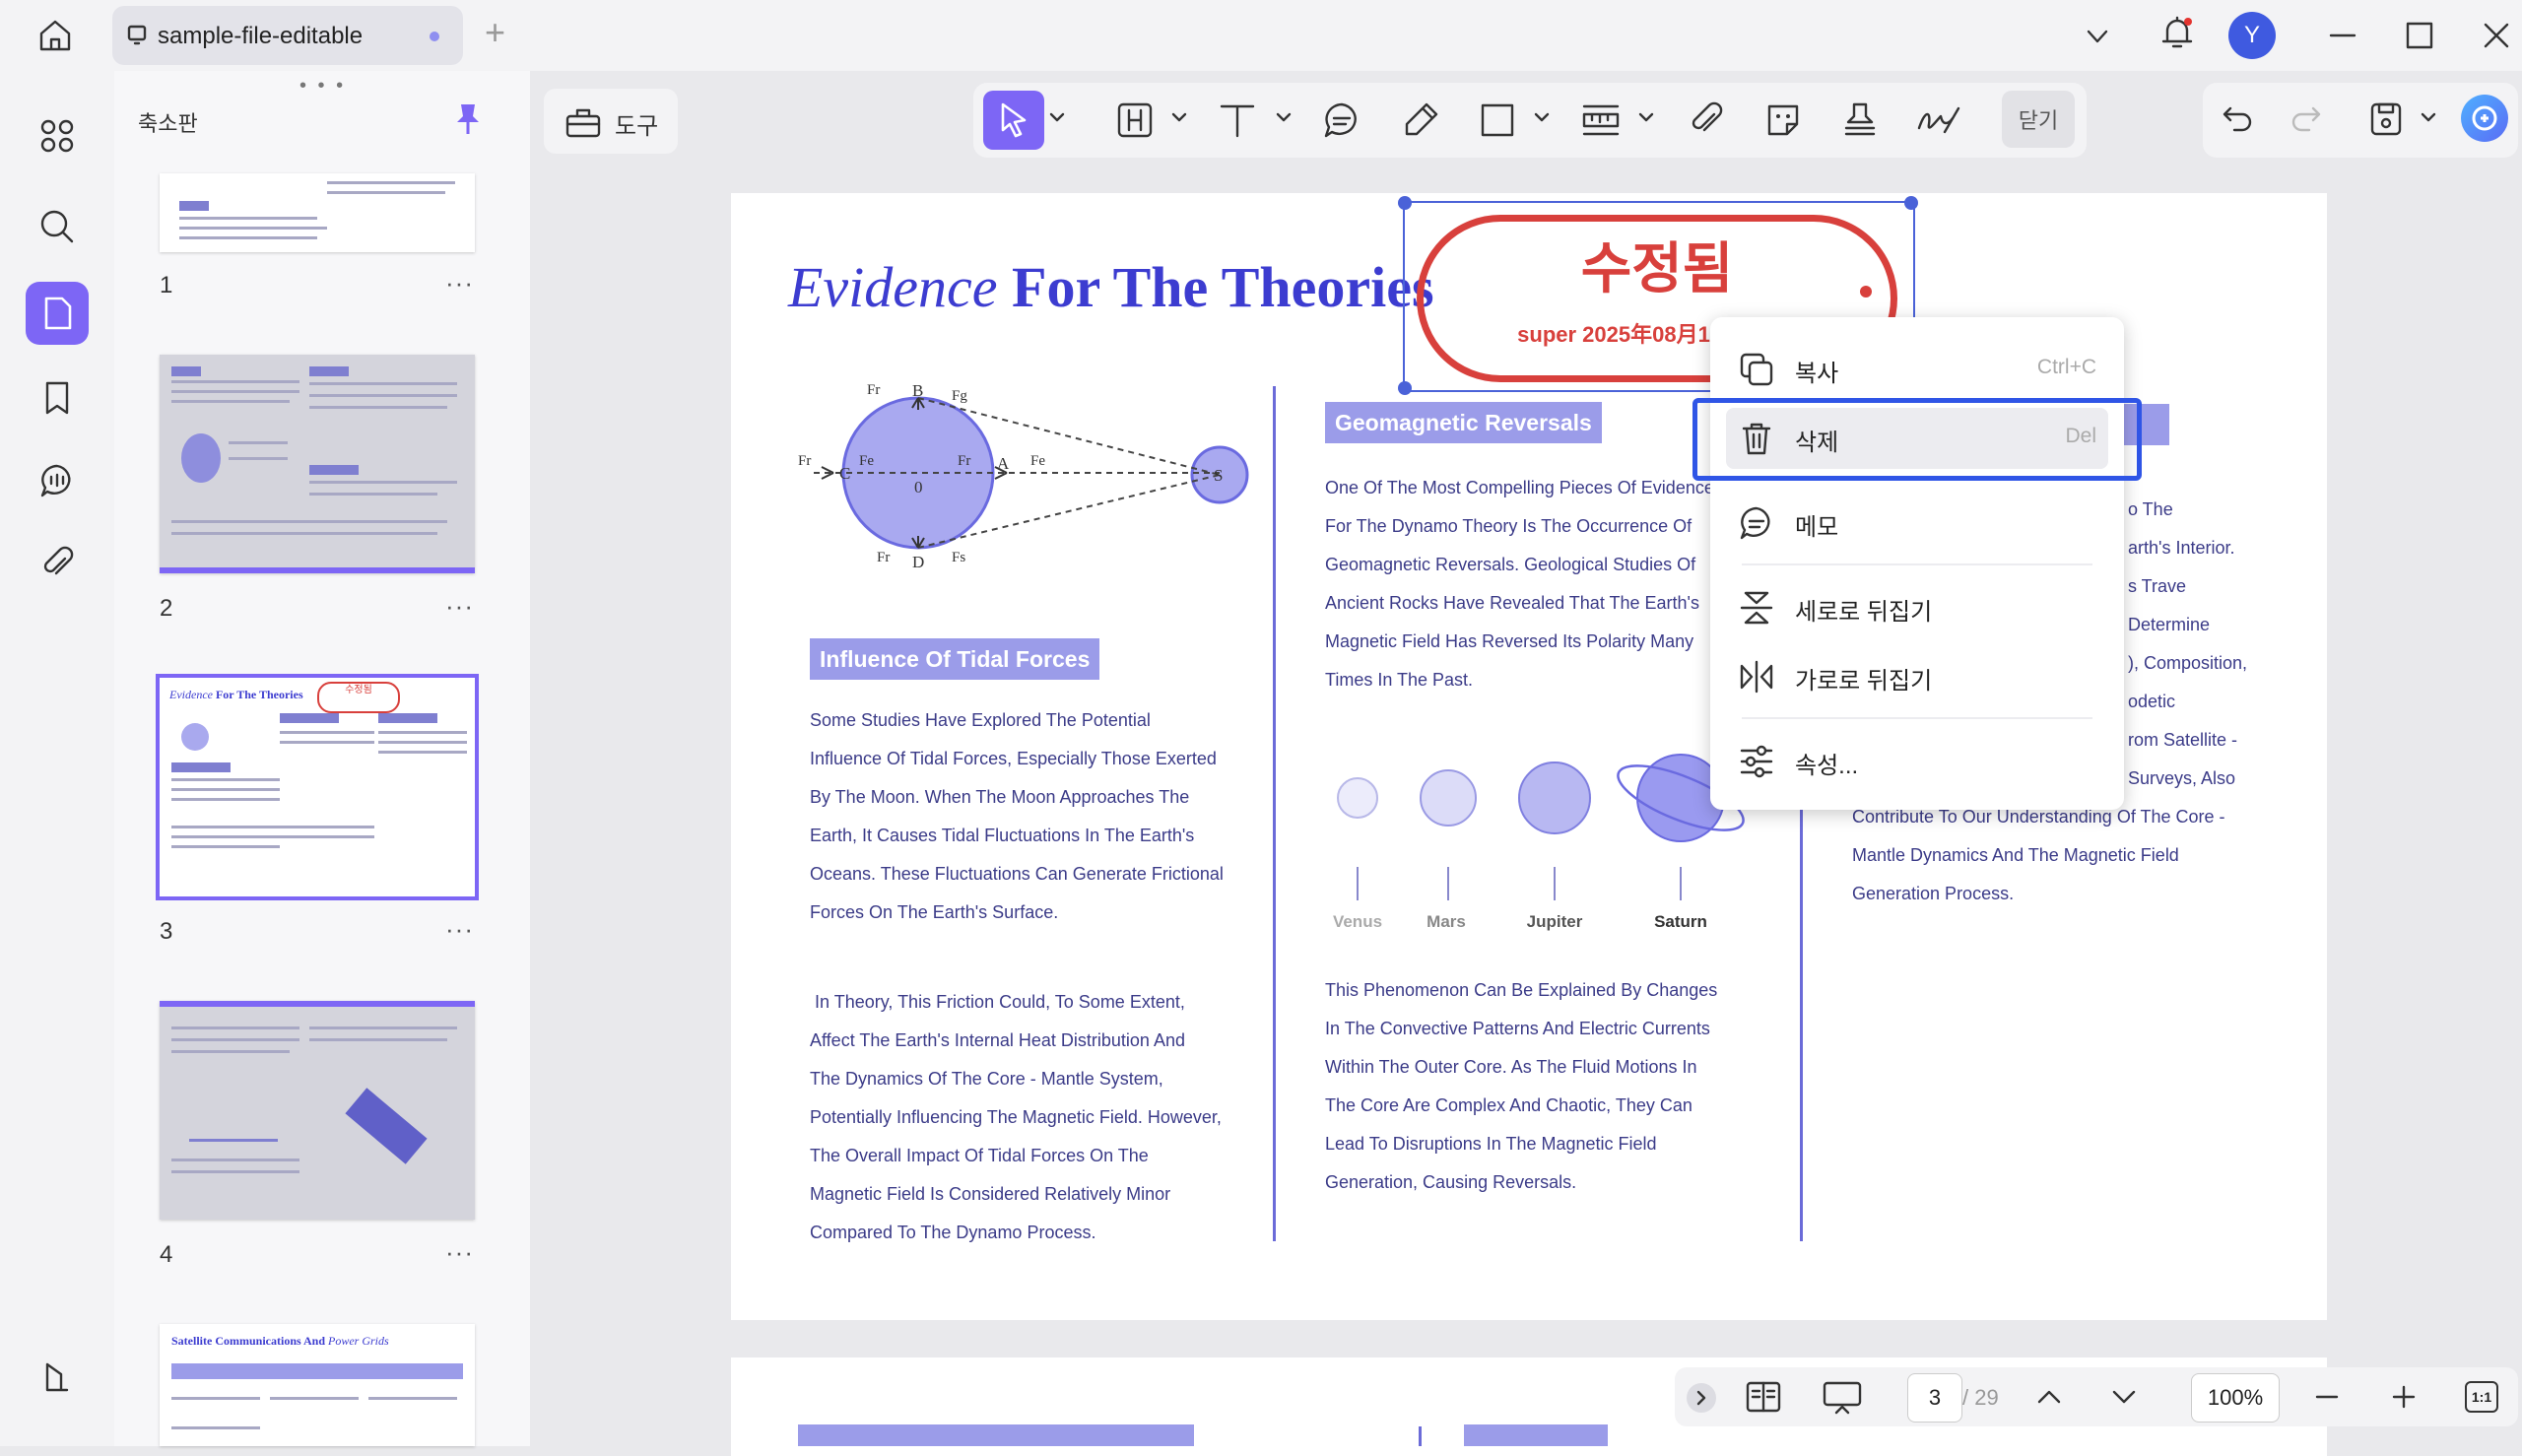  I want to click on page-number-3: 3, so click(166, 931).